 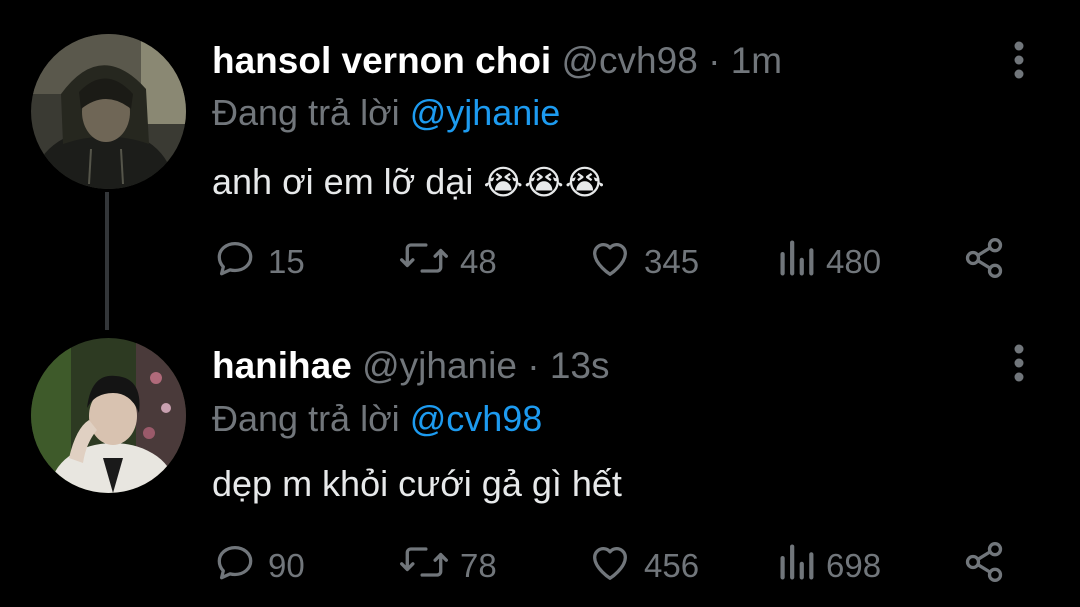 I want to click on tweet-text-content: anh ơi em lỡ dại, so click(x=343, y=181).